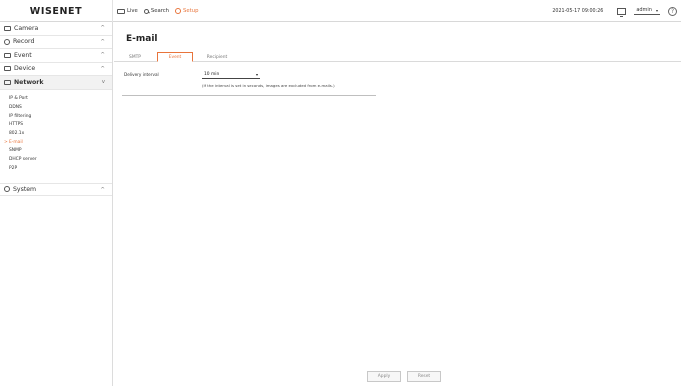 The image size is (681, 386). What do you see at coordinates (672, 11) in the screenshot?
I see `help-icon: ?` at bounding box center [672, 11].